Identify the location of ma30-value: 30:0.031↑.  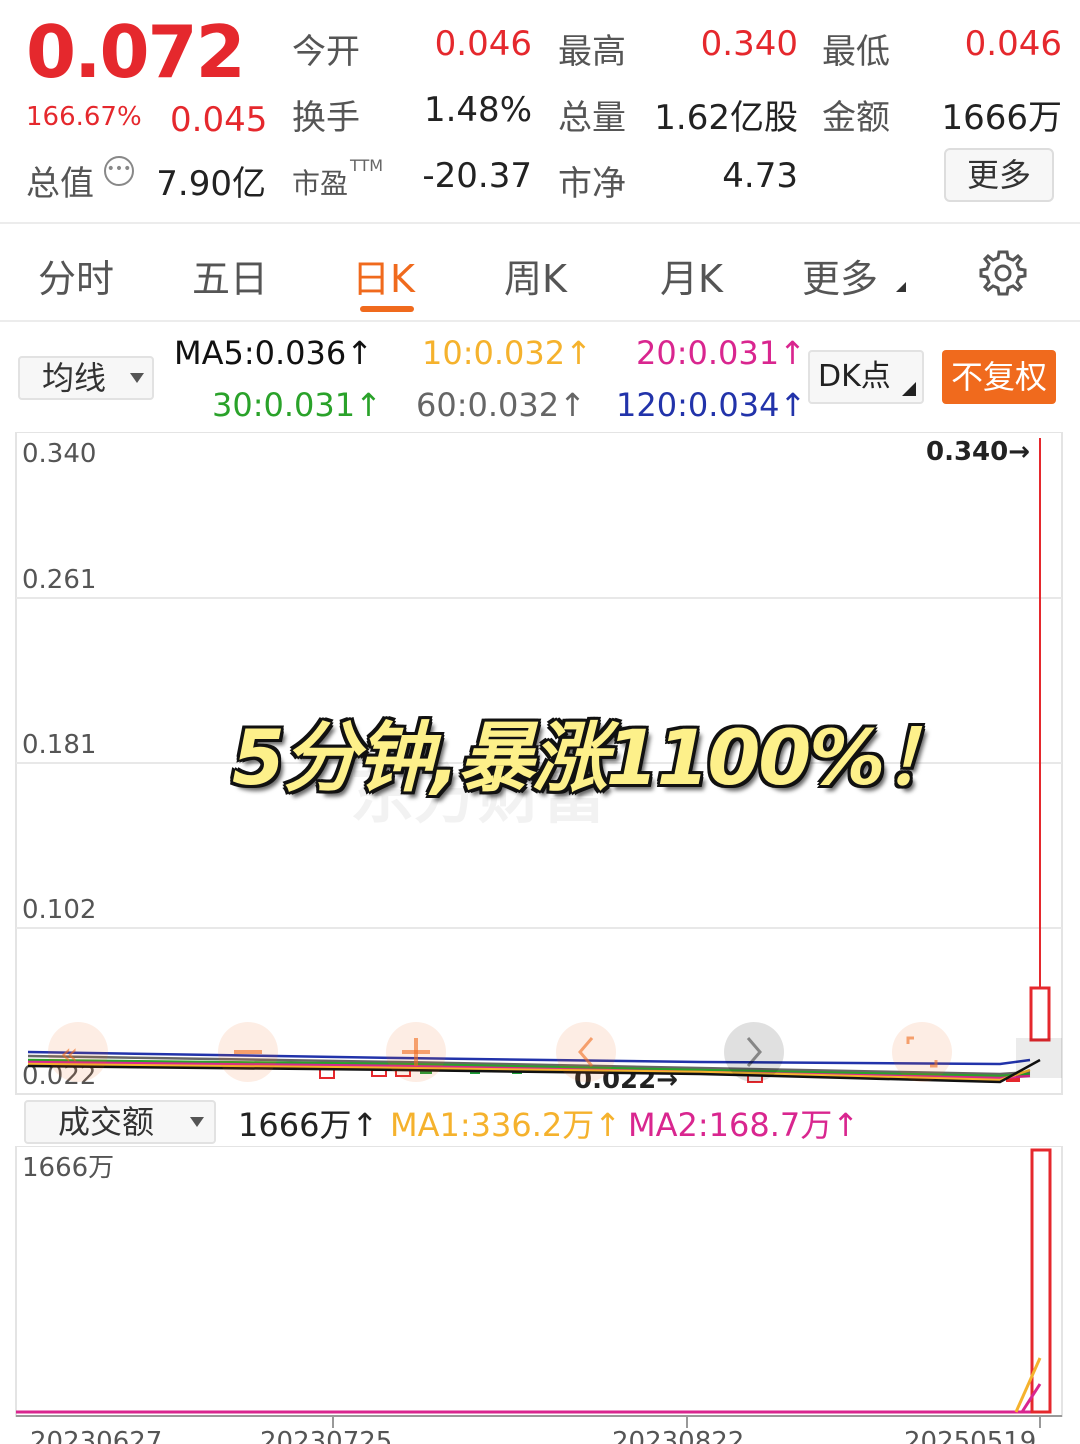
(297, 405).